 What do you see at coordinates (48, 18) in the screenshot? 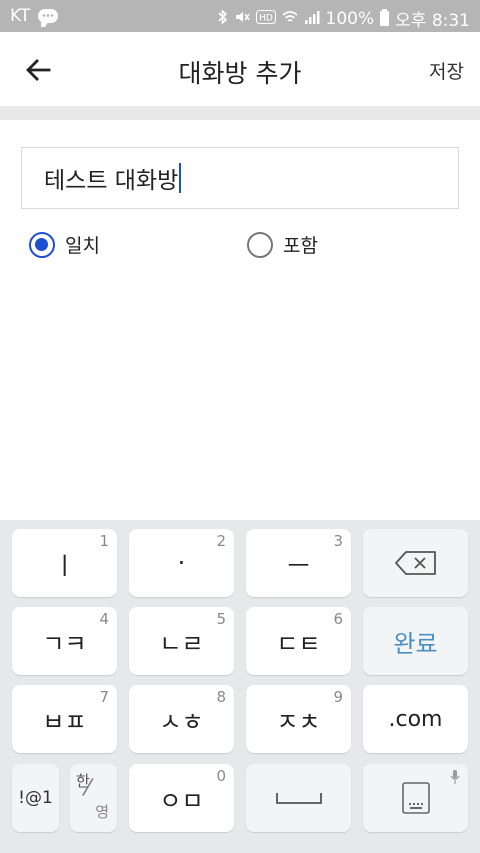
I see `chat-icon` at bounding box center [48, 18].